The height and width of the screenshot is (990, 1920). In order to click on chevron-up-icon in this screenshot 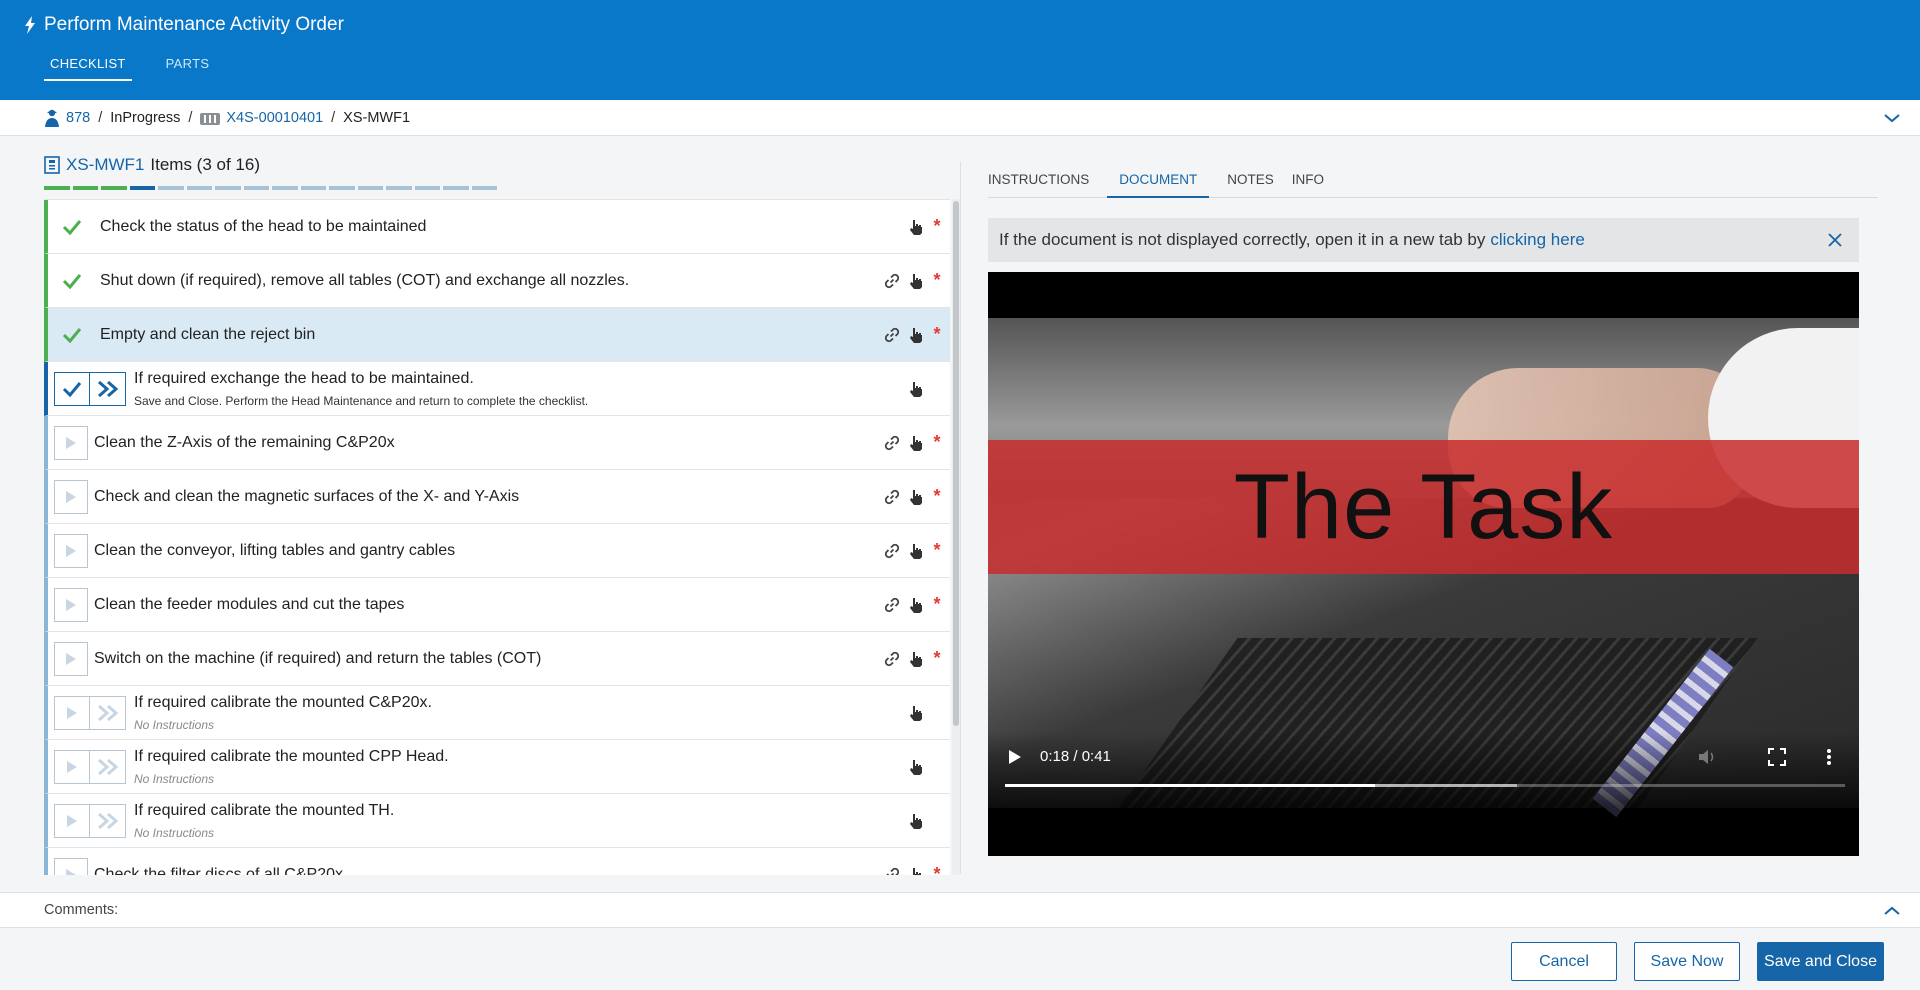, I will do `click(1892, 911)`.